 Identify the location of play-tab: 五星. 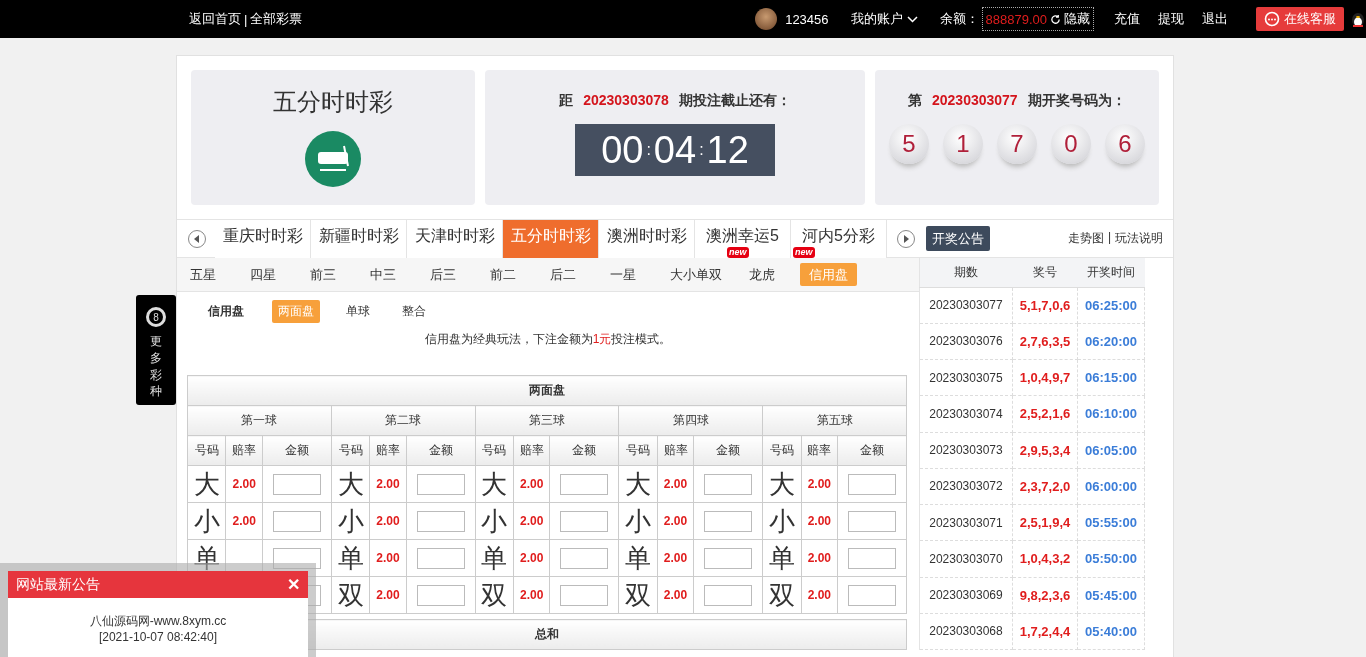
(203, 274).